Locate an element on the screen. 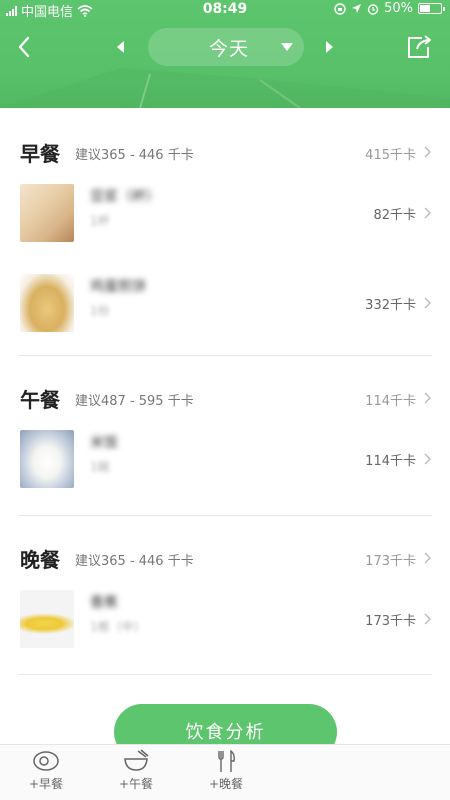 The height and width of the screenshot is (800, 450). food-name: 豆浆（杯） is located at coordinates (125, 197).